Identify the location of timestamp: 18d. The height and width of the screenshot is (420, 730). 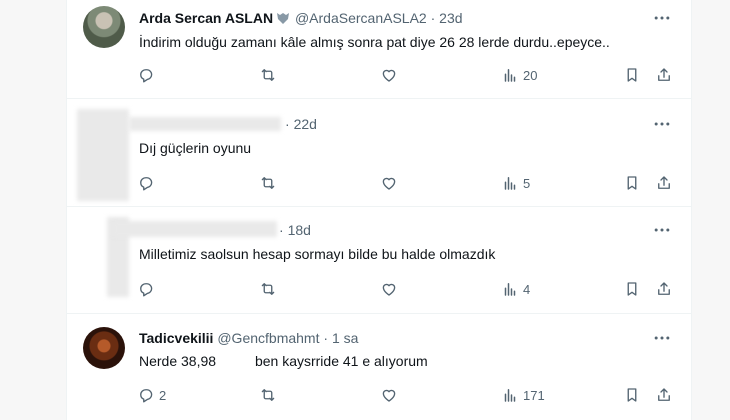
(299, 230).